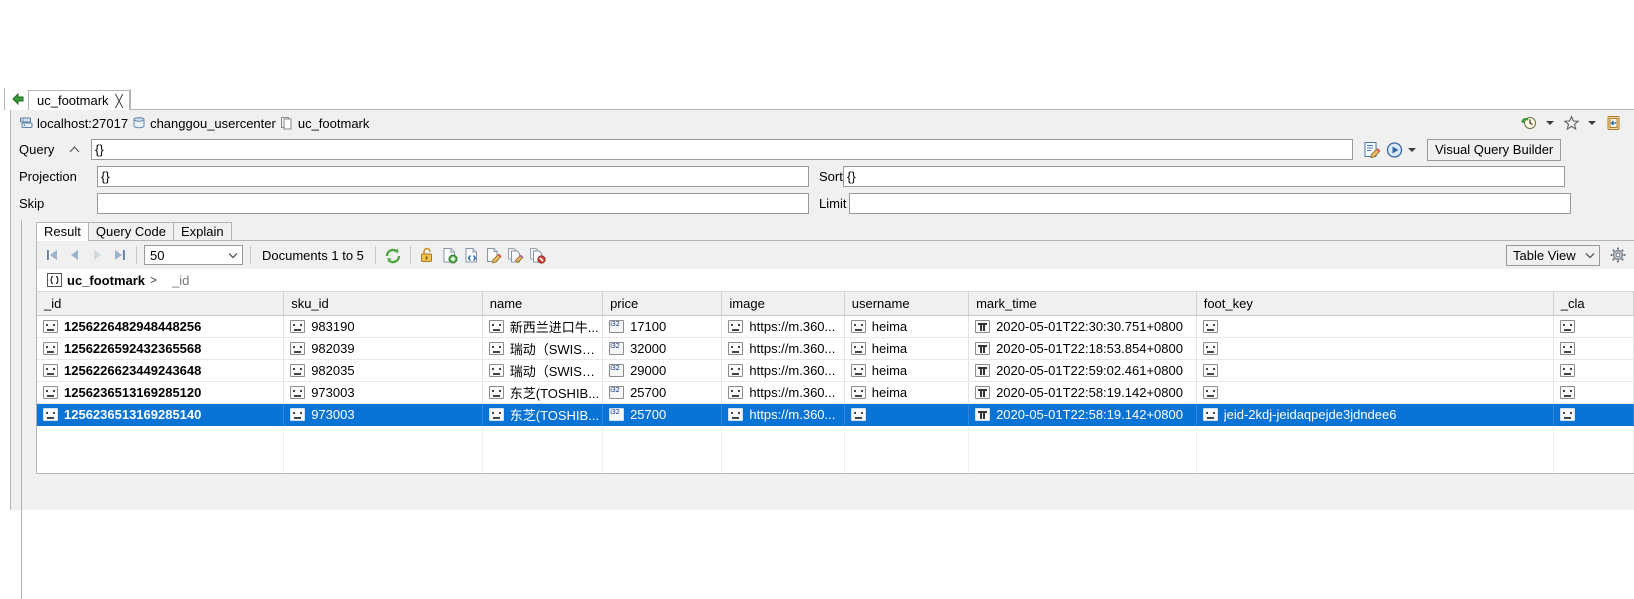 The width and height of the screenshot is (1634, 599). Describe the element at coordinates (1571, 123) in the screenshot. I see `star-icon` at that location.